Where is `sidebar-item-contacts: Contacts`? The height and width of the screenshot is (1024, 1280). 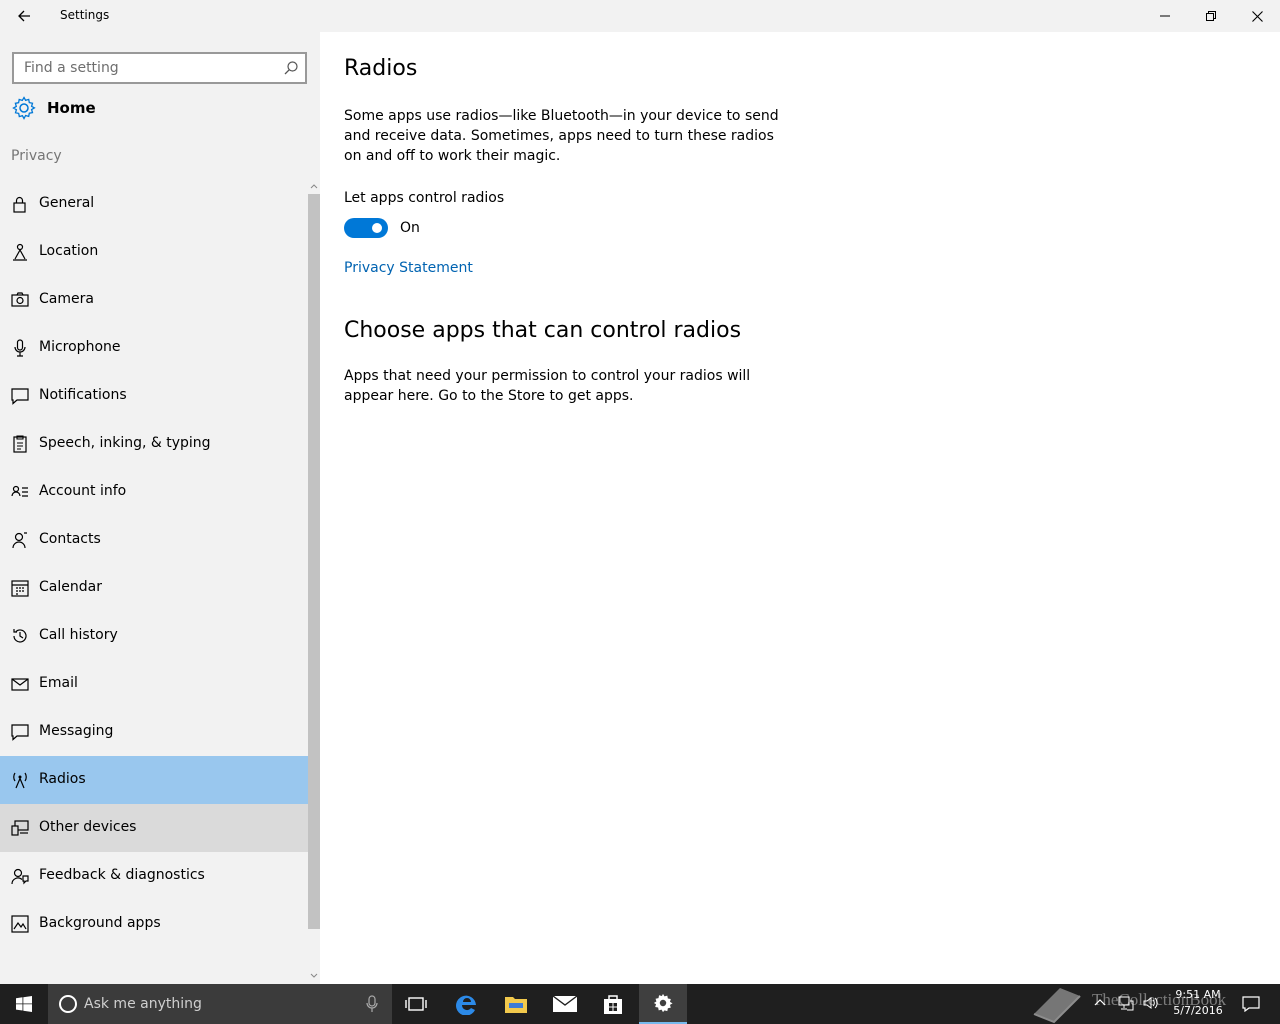 sidebar-item-contacts: Contacts is located at coordinates (154, 540).